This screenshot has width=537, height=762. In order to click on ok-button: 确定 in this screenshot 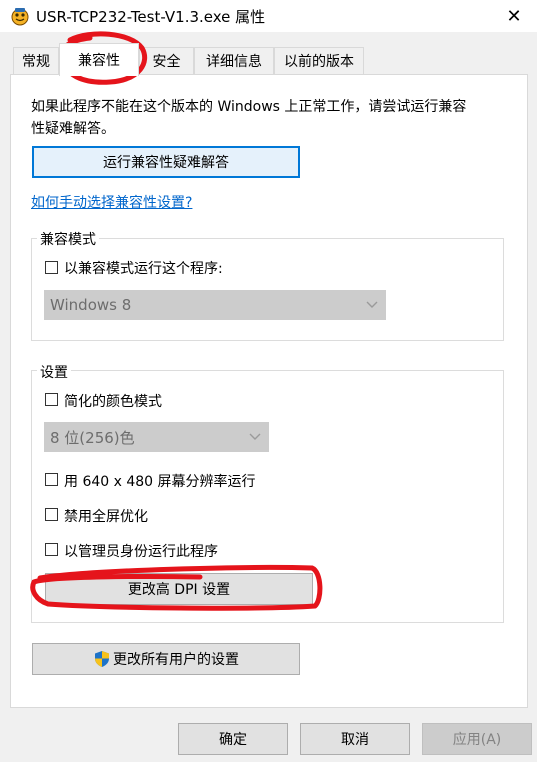, I will do `click(233, 739)`.